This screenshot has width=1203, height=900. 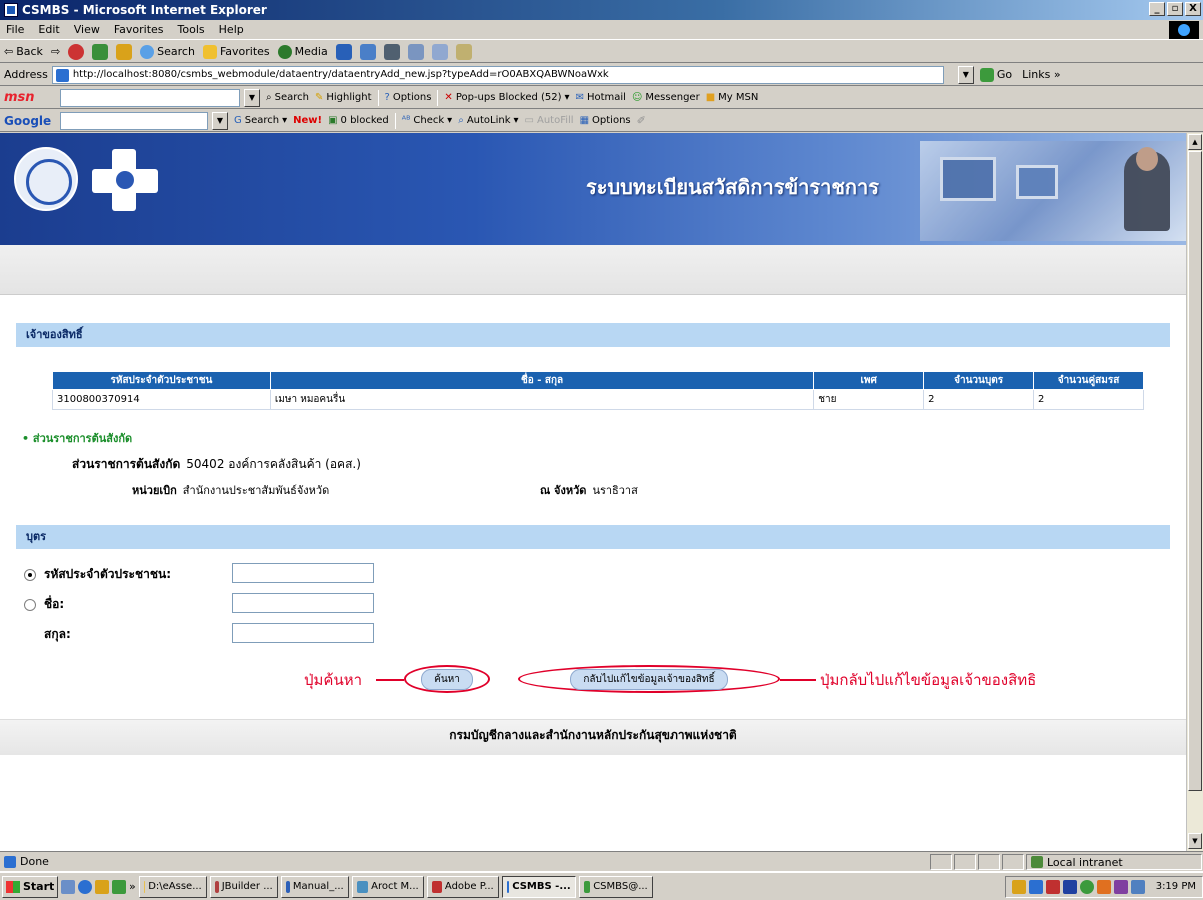 I want to click on media-button: Media, so click(x=302, y=51).